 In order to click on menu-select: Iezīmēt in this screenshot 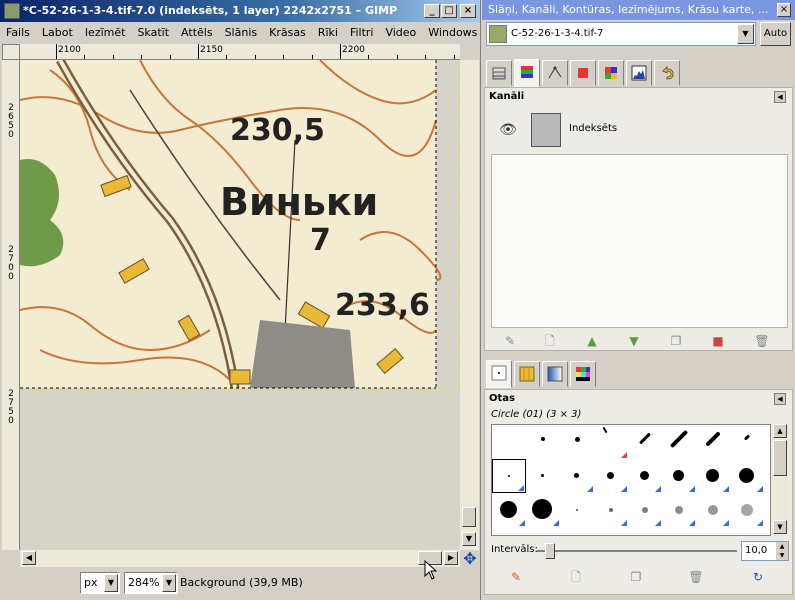, I will do `click(105, 33)`.